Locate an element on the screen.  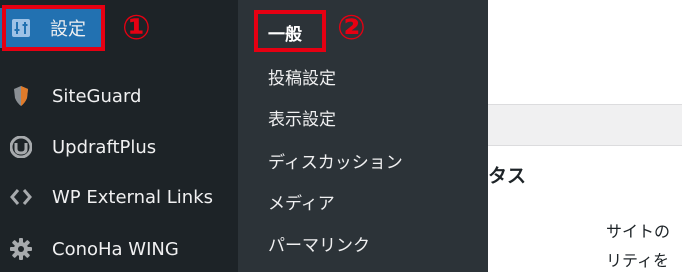
submenu-item-writing: 投稿設定 is located at coordinates (302, 76).